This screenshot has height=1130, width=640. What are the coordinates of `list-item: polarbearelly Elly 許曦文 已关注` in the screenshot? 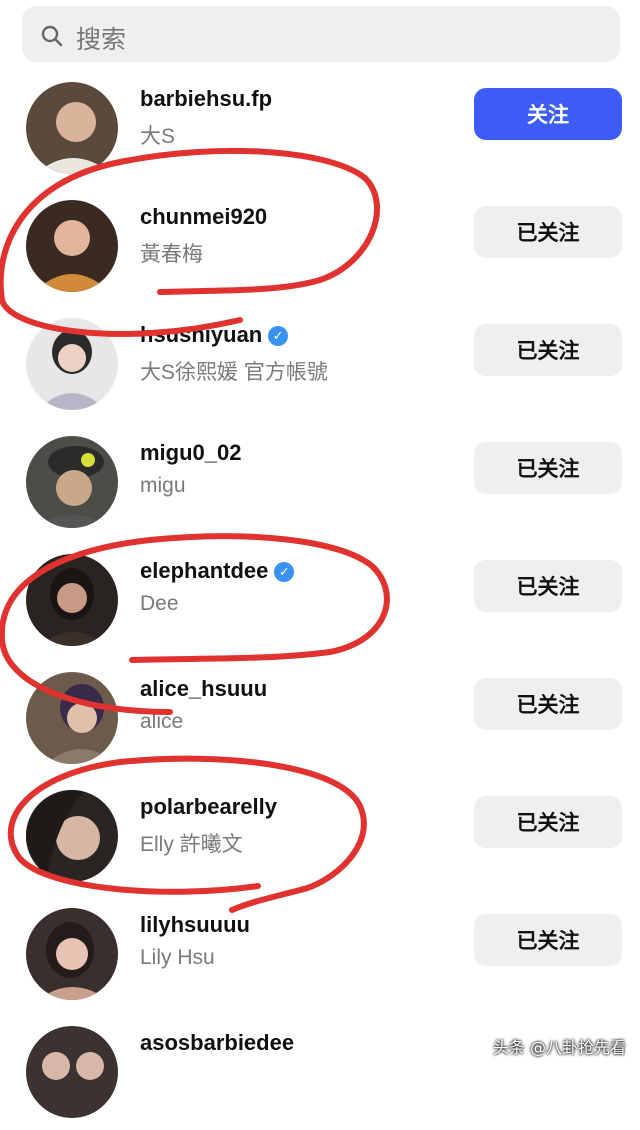 It's located at (320, 835).